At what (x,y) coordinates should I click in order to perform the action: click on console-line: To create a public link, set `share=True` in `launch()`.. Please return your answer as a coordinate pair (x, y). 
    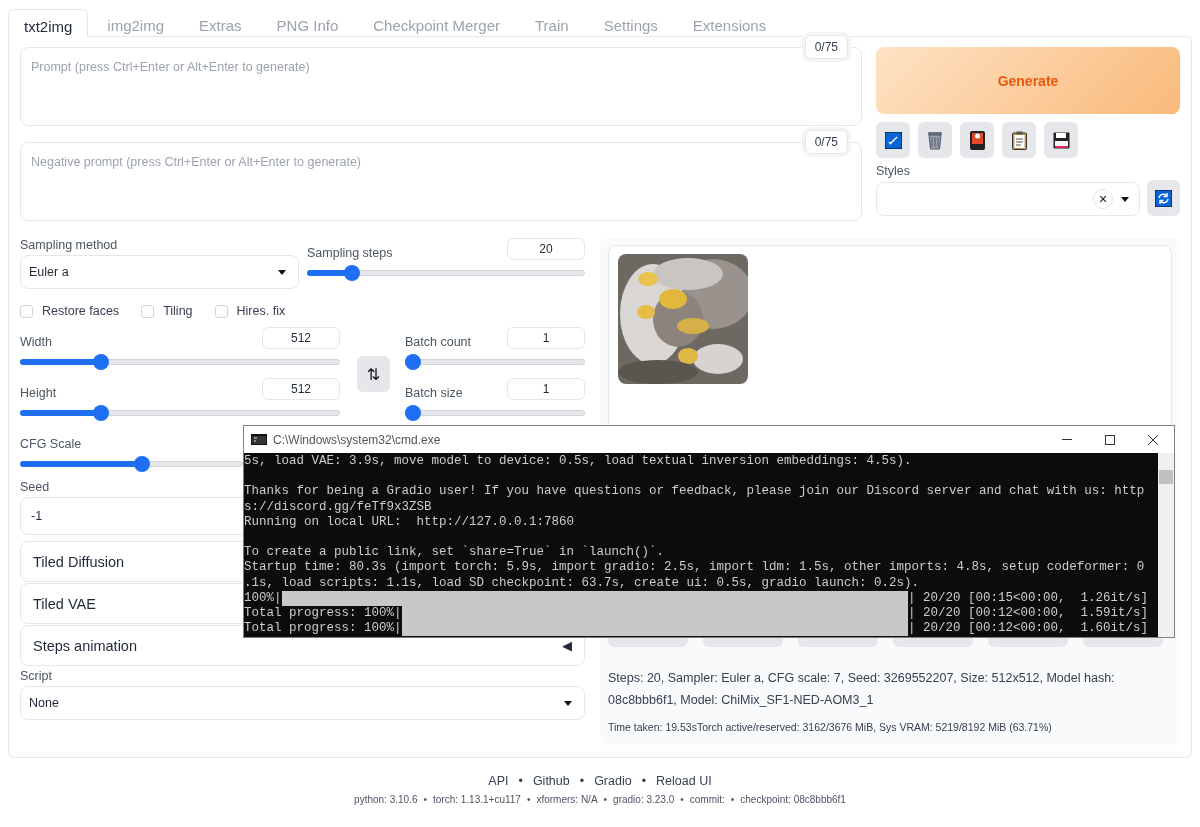
    Looking at the image, I should click on (454, 553).